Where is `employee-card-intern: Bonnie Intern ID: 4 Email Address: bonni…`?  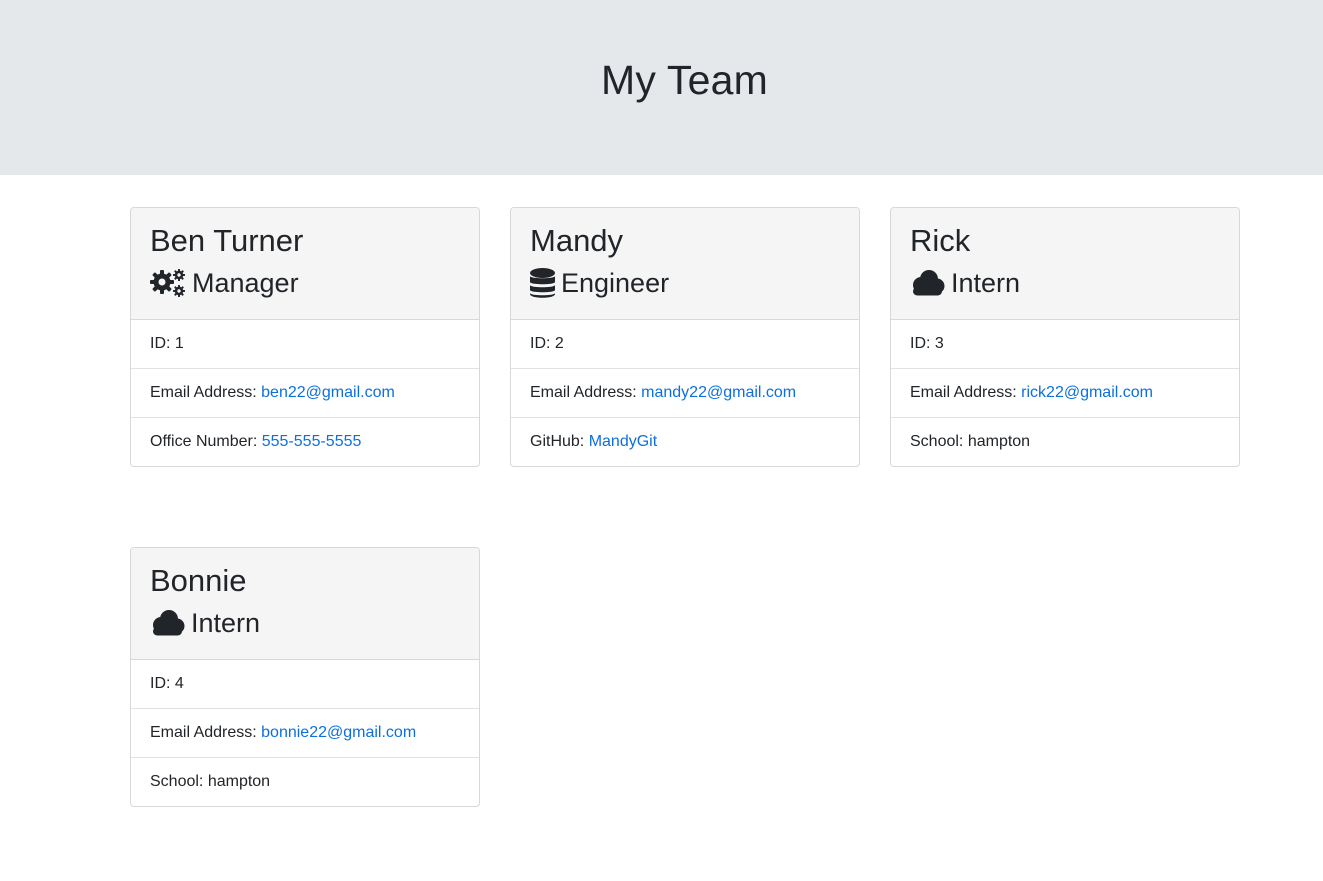
employee-card-intern: Bonnie Intern ID: 4 Email Address: bonni… is located at coordinates (305, 677).